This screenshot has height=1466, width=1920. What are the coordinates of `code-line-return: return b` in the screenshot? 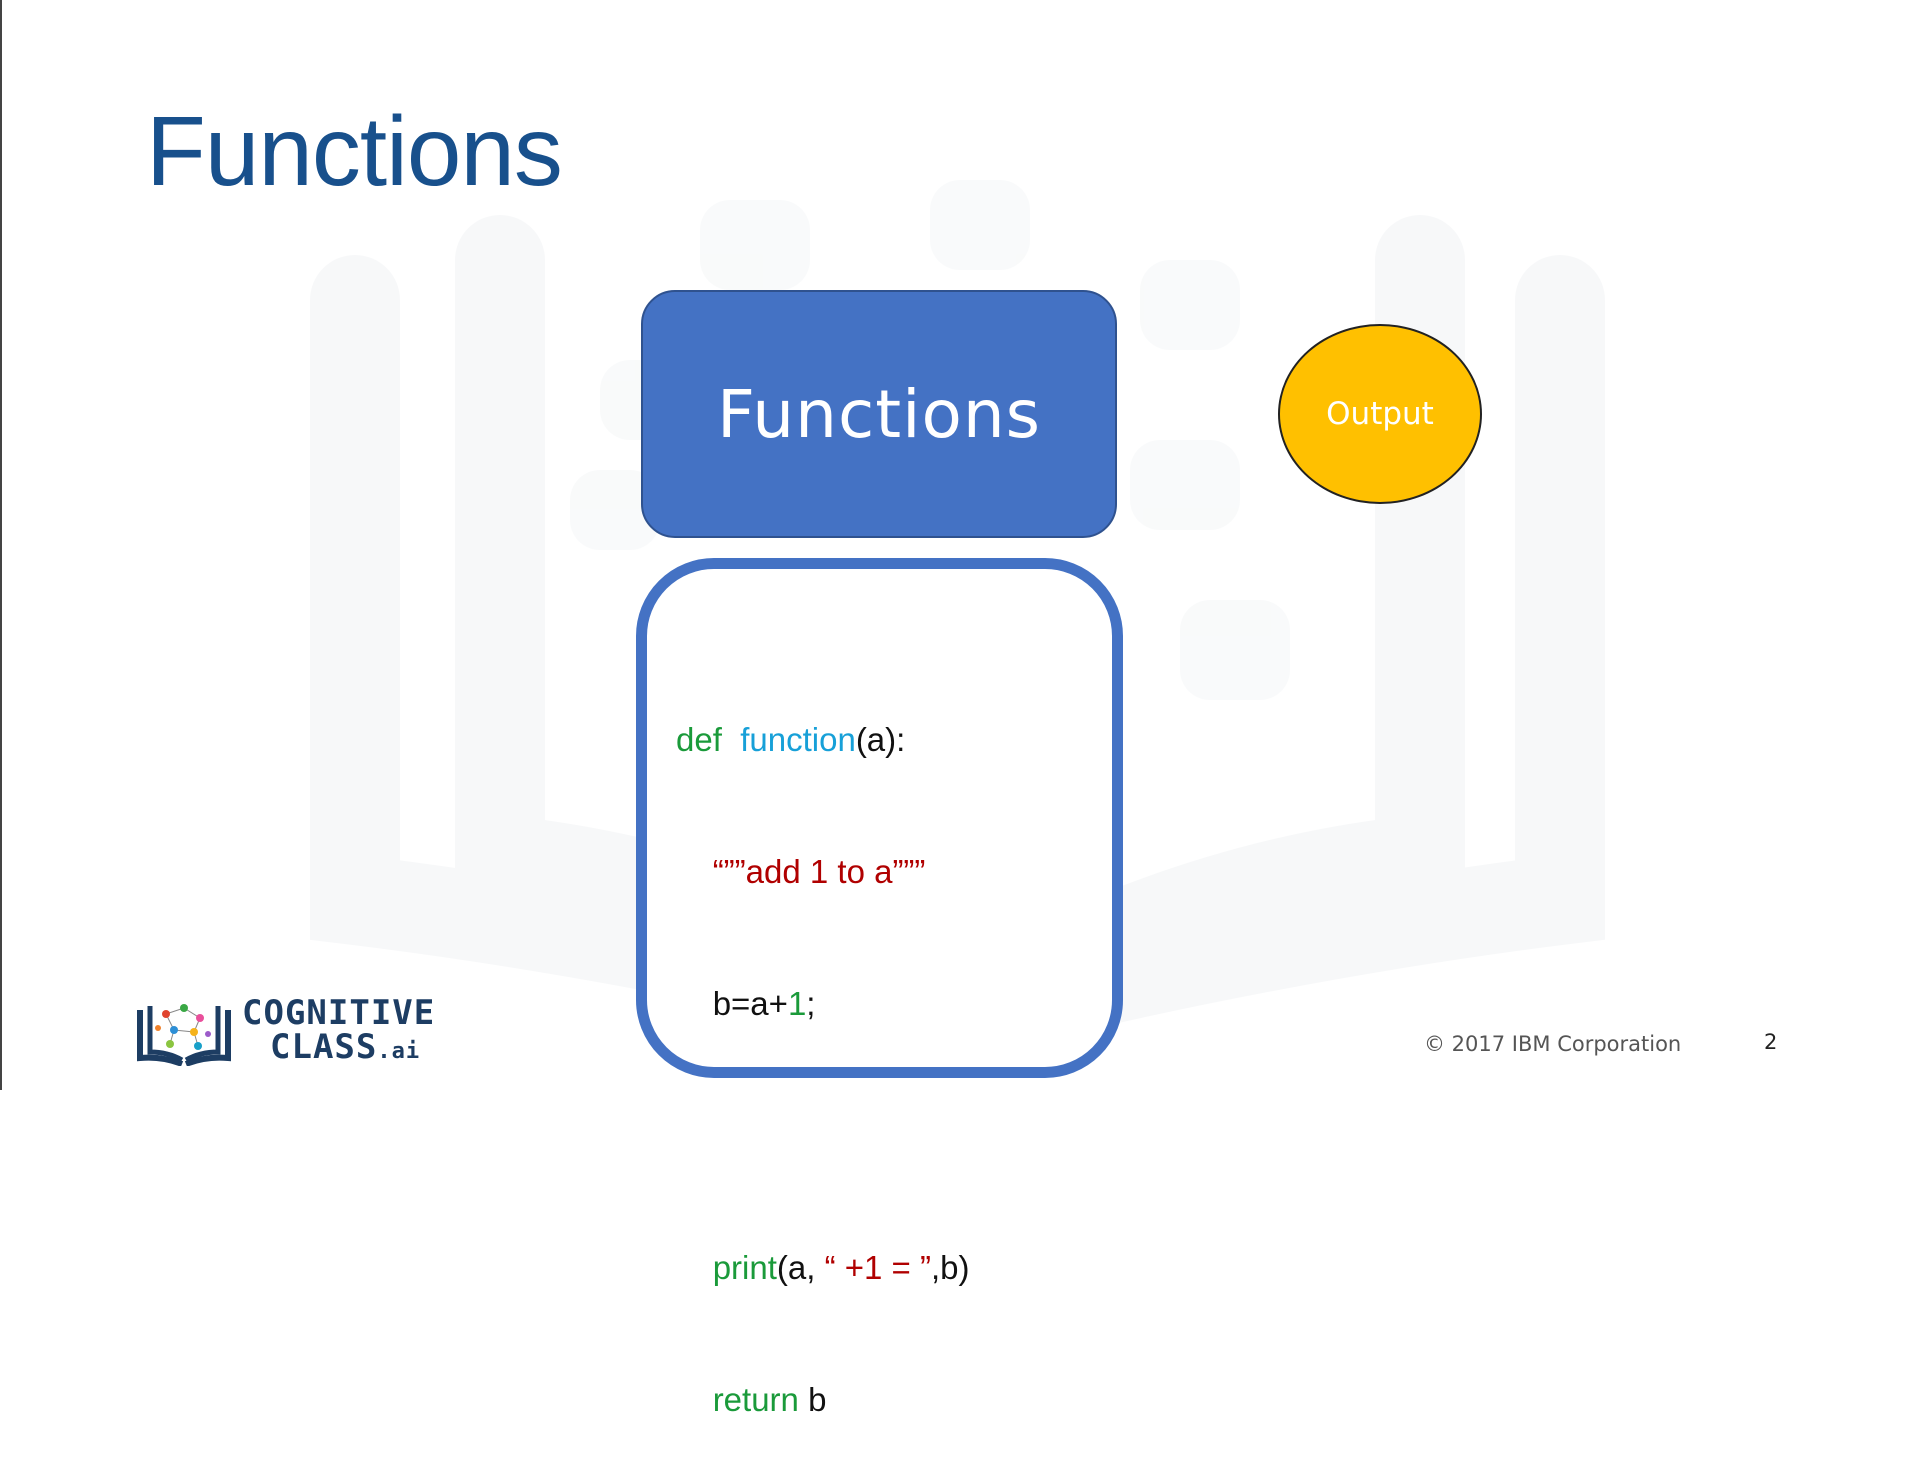 It's located at (822, 1400).